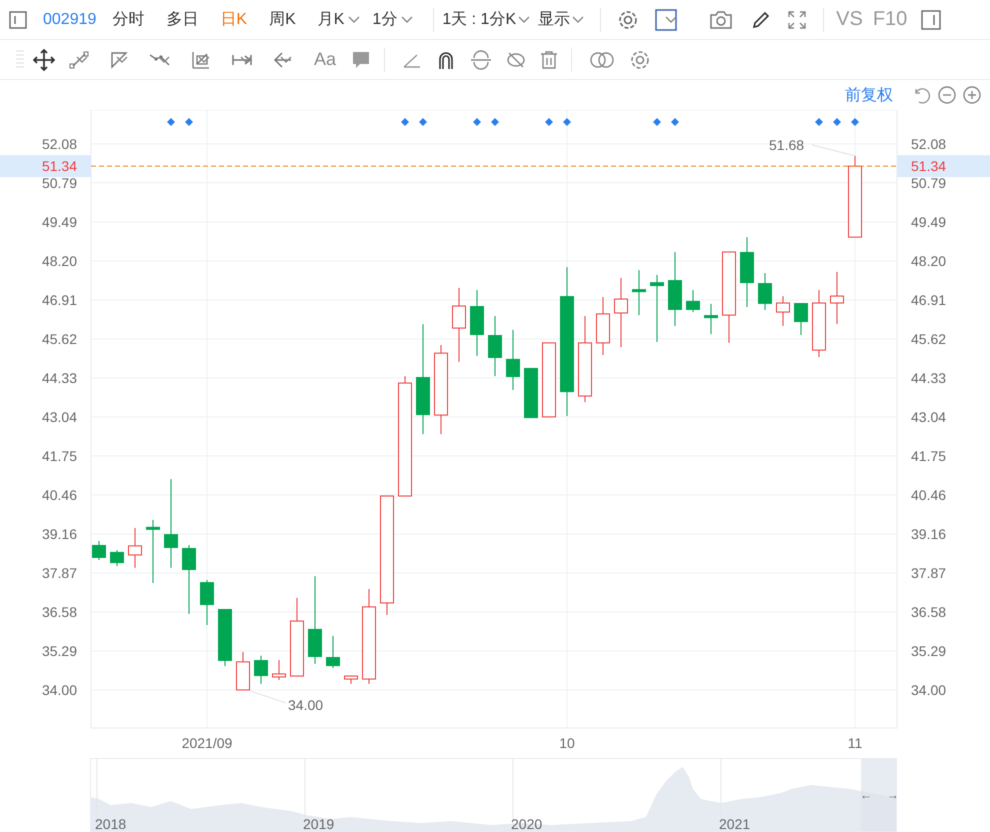 The image size is (990, 832). I want to click on period-tab: 月K, so click(331, 19).